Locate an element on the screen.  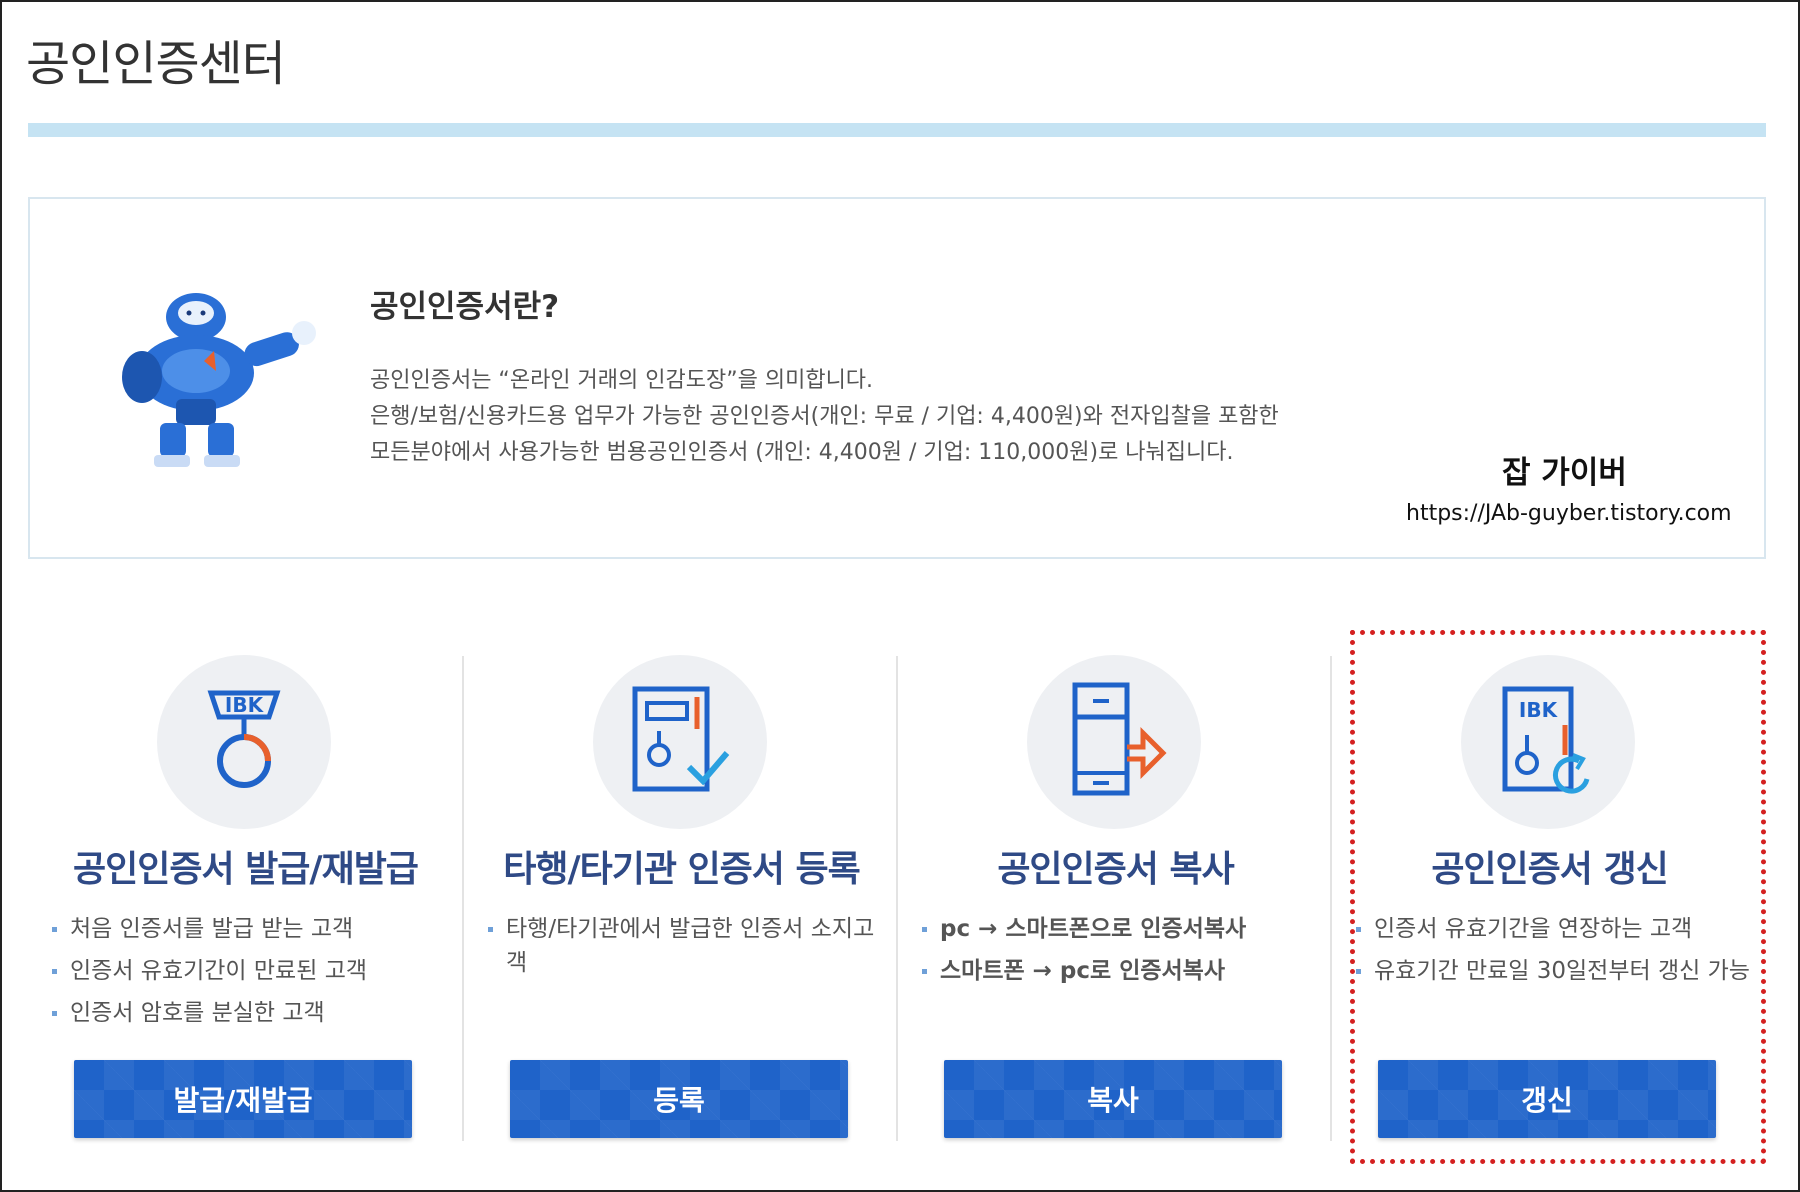
title-underline-bar is located at coordinates (897, 130).